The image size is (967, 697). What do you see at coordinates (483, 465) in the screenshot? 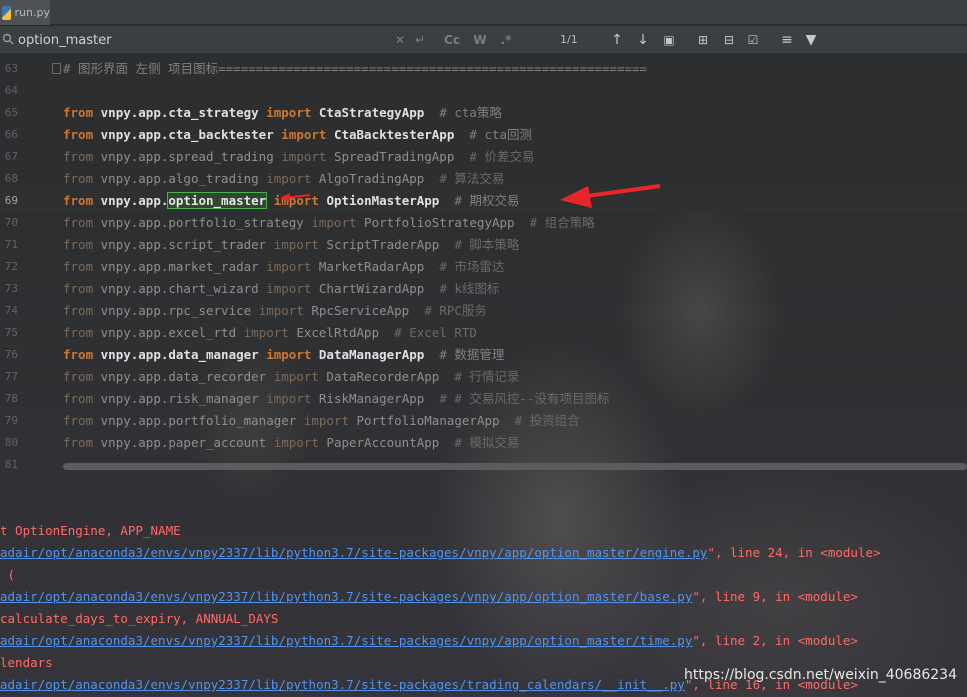
I see `code-line: 81` at bounding box center [483, 465].